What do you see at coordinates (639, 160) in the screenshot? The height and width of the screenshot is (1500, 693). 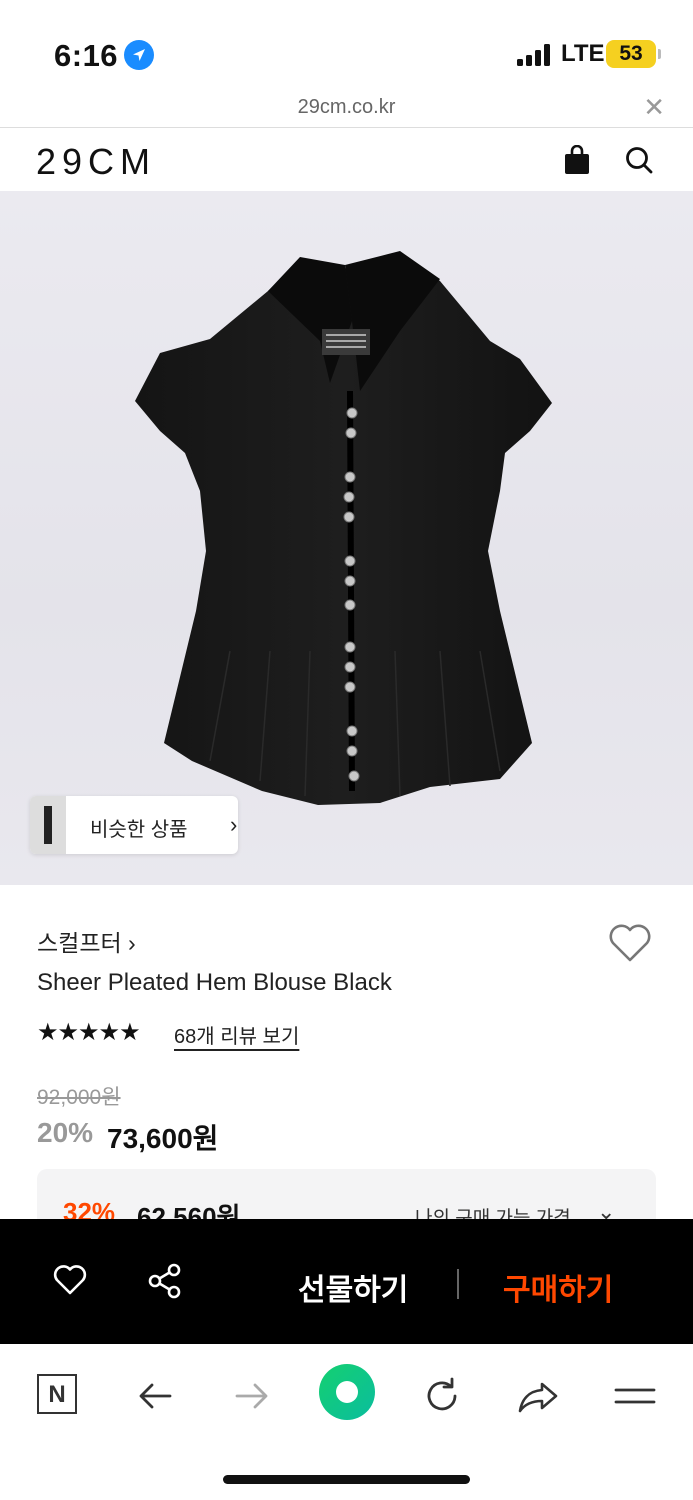 I see `search-icon` at bounding box center [639, 160].